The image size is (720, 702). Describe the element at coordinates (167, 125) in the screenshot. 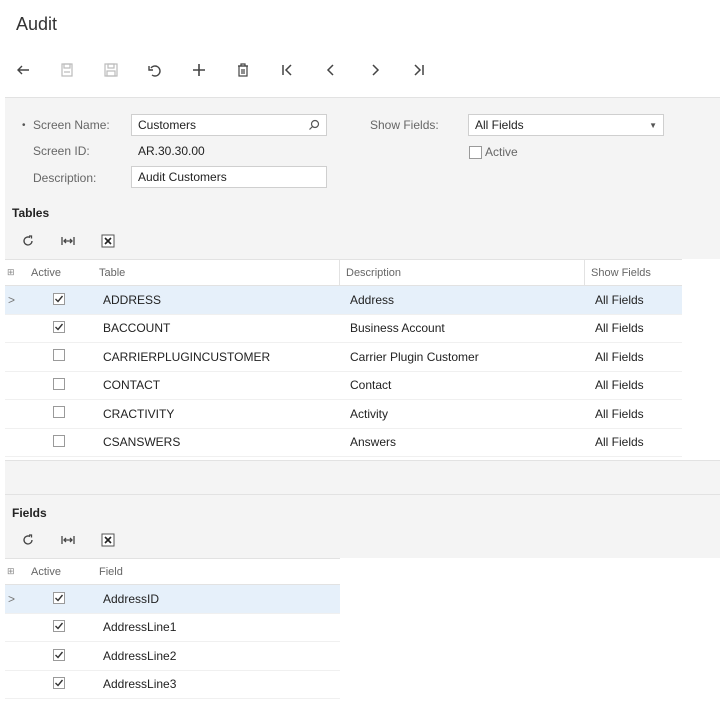

I see `screen-name-value: Customers` at that location.